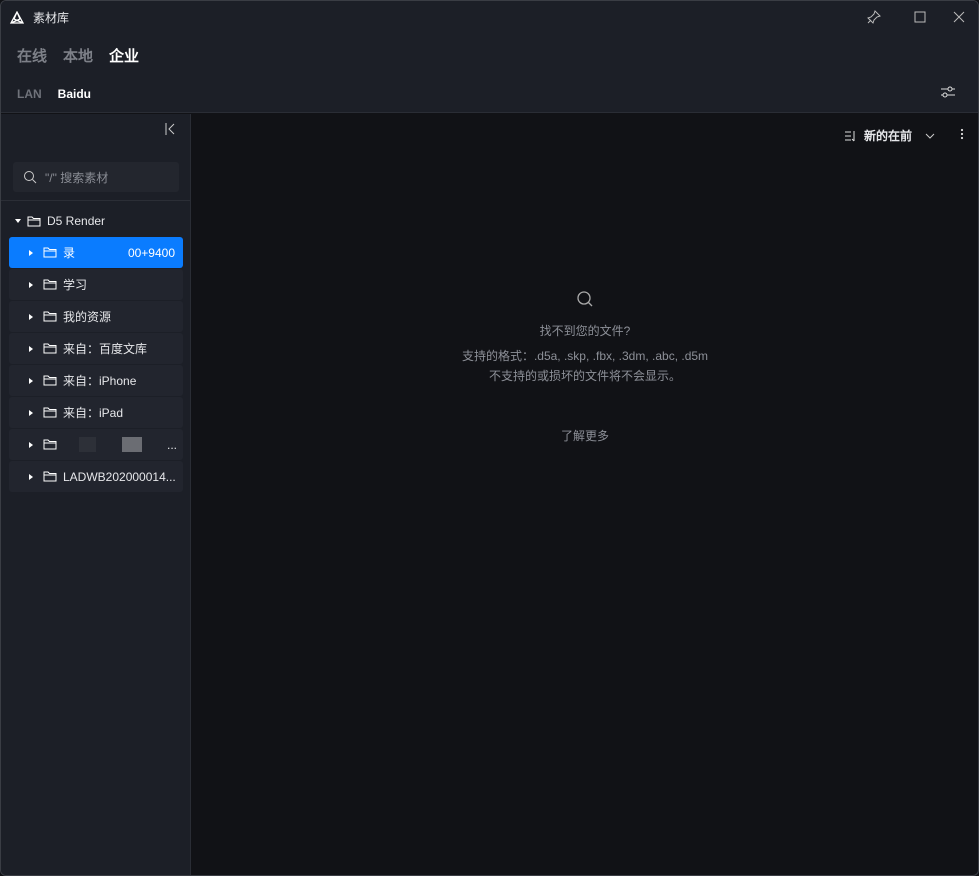 The height and width of the screenshot is (876, 979). I want to click on tree-item-label: 来自：iPad, so click(93, 413).